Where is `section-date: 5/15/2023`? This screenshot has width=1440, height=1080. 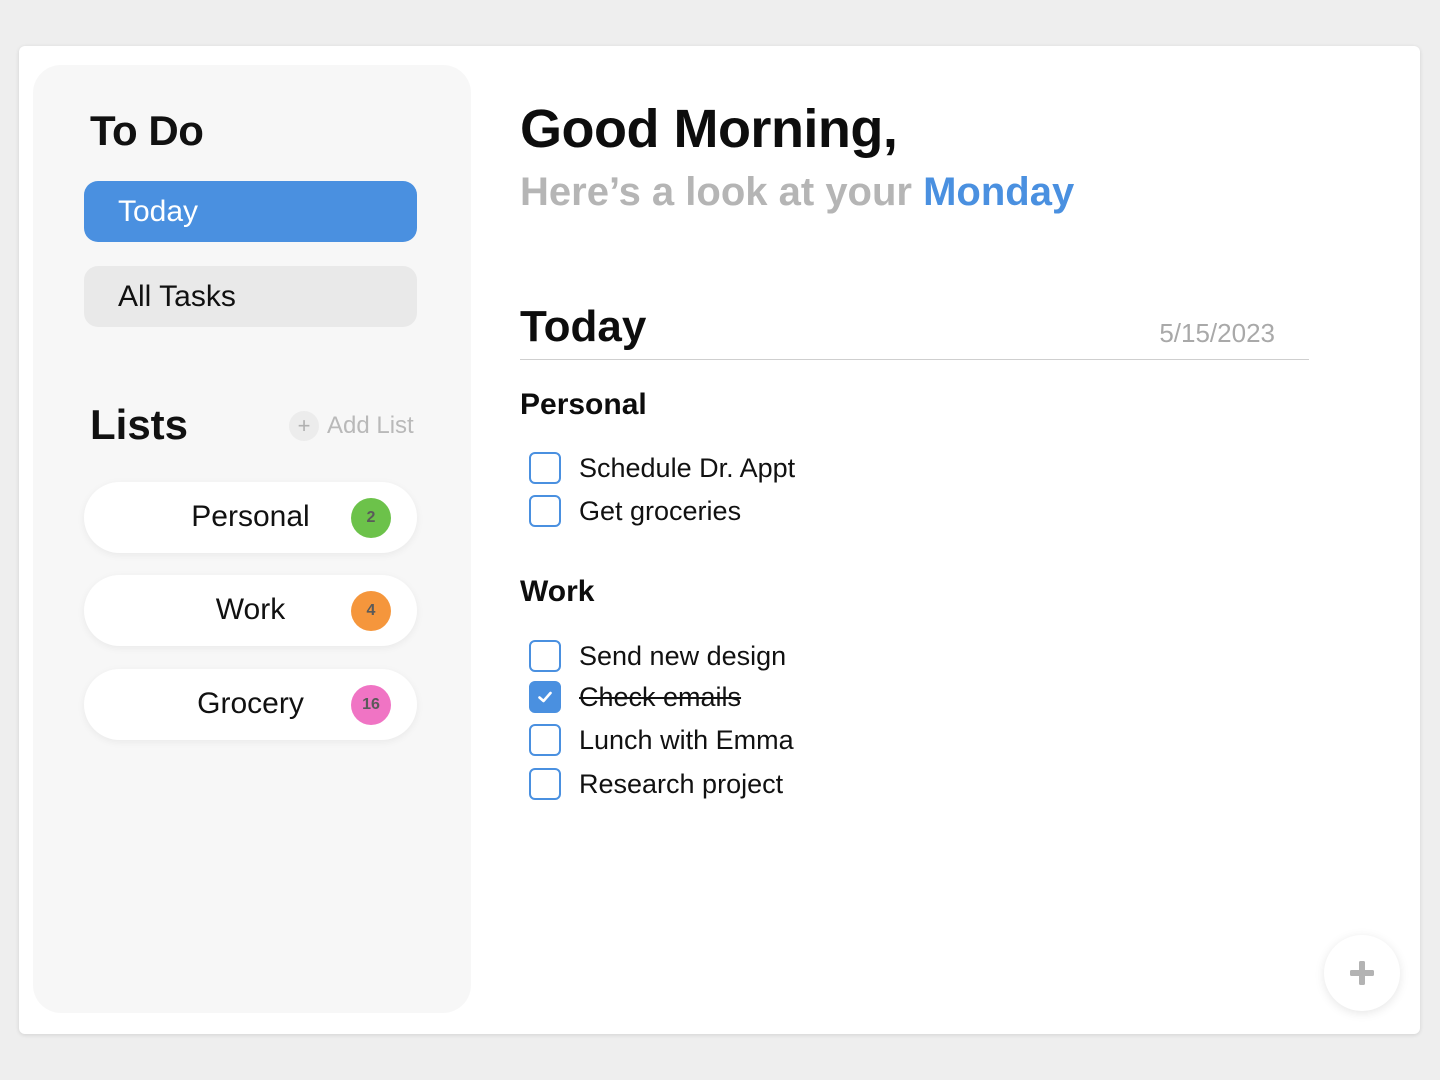
section-date: 5/15/2023 is located at coordinates (1217, 333).